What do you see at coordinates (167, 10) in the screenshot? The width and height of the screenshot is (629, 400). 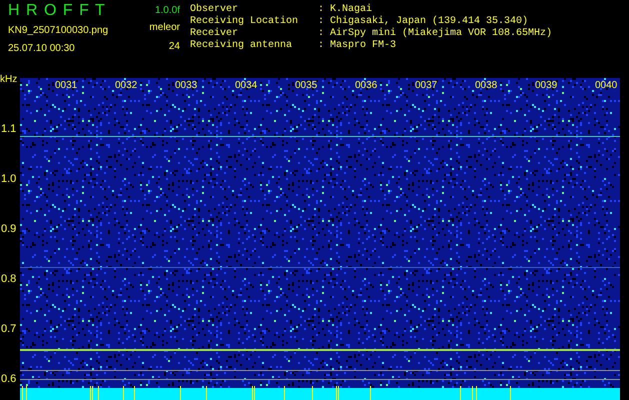 I see `version: 1.0.0f` at bounding box center [167, 10].